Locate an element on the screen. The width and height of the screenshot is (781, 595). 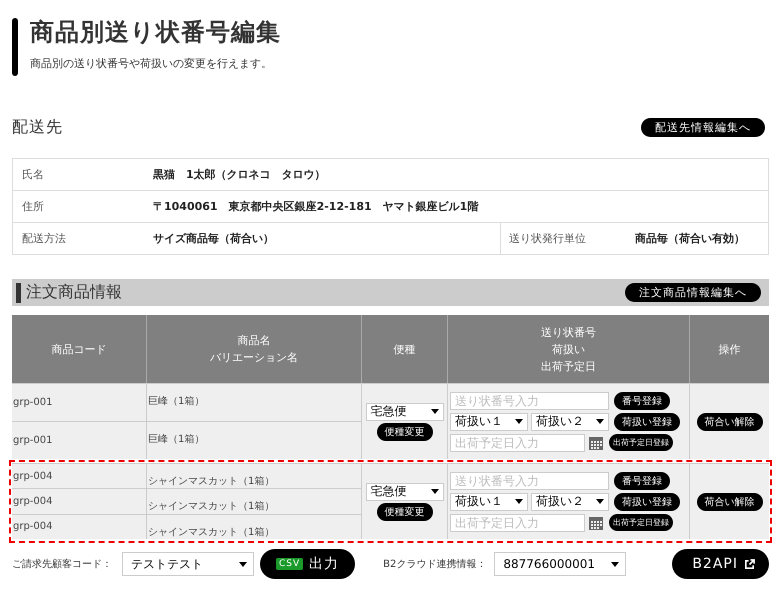
section-heading: 注文商品情報 is located at coordinates (74, 292).